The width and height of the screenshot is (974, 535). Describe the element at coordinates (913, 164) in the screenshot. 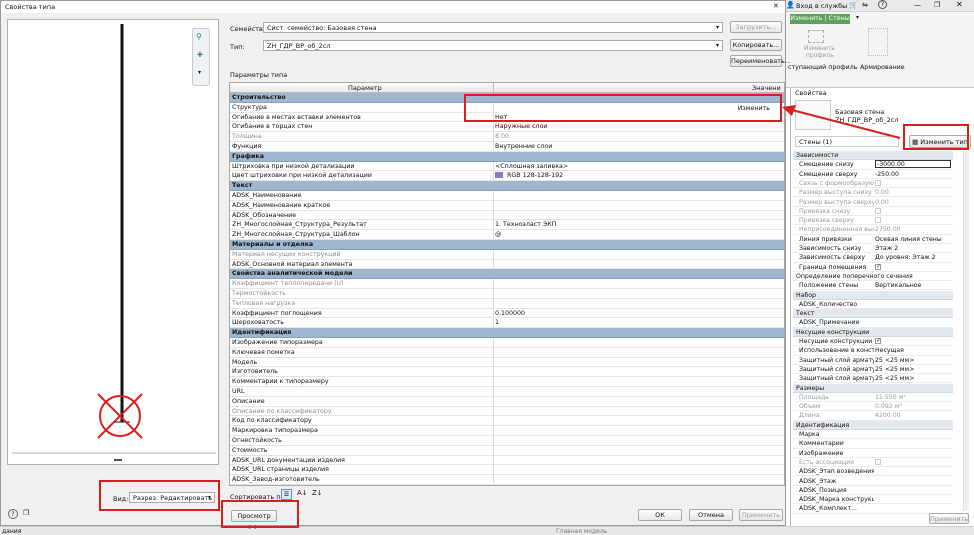

I see `property-value: -3000.00` at that location.